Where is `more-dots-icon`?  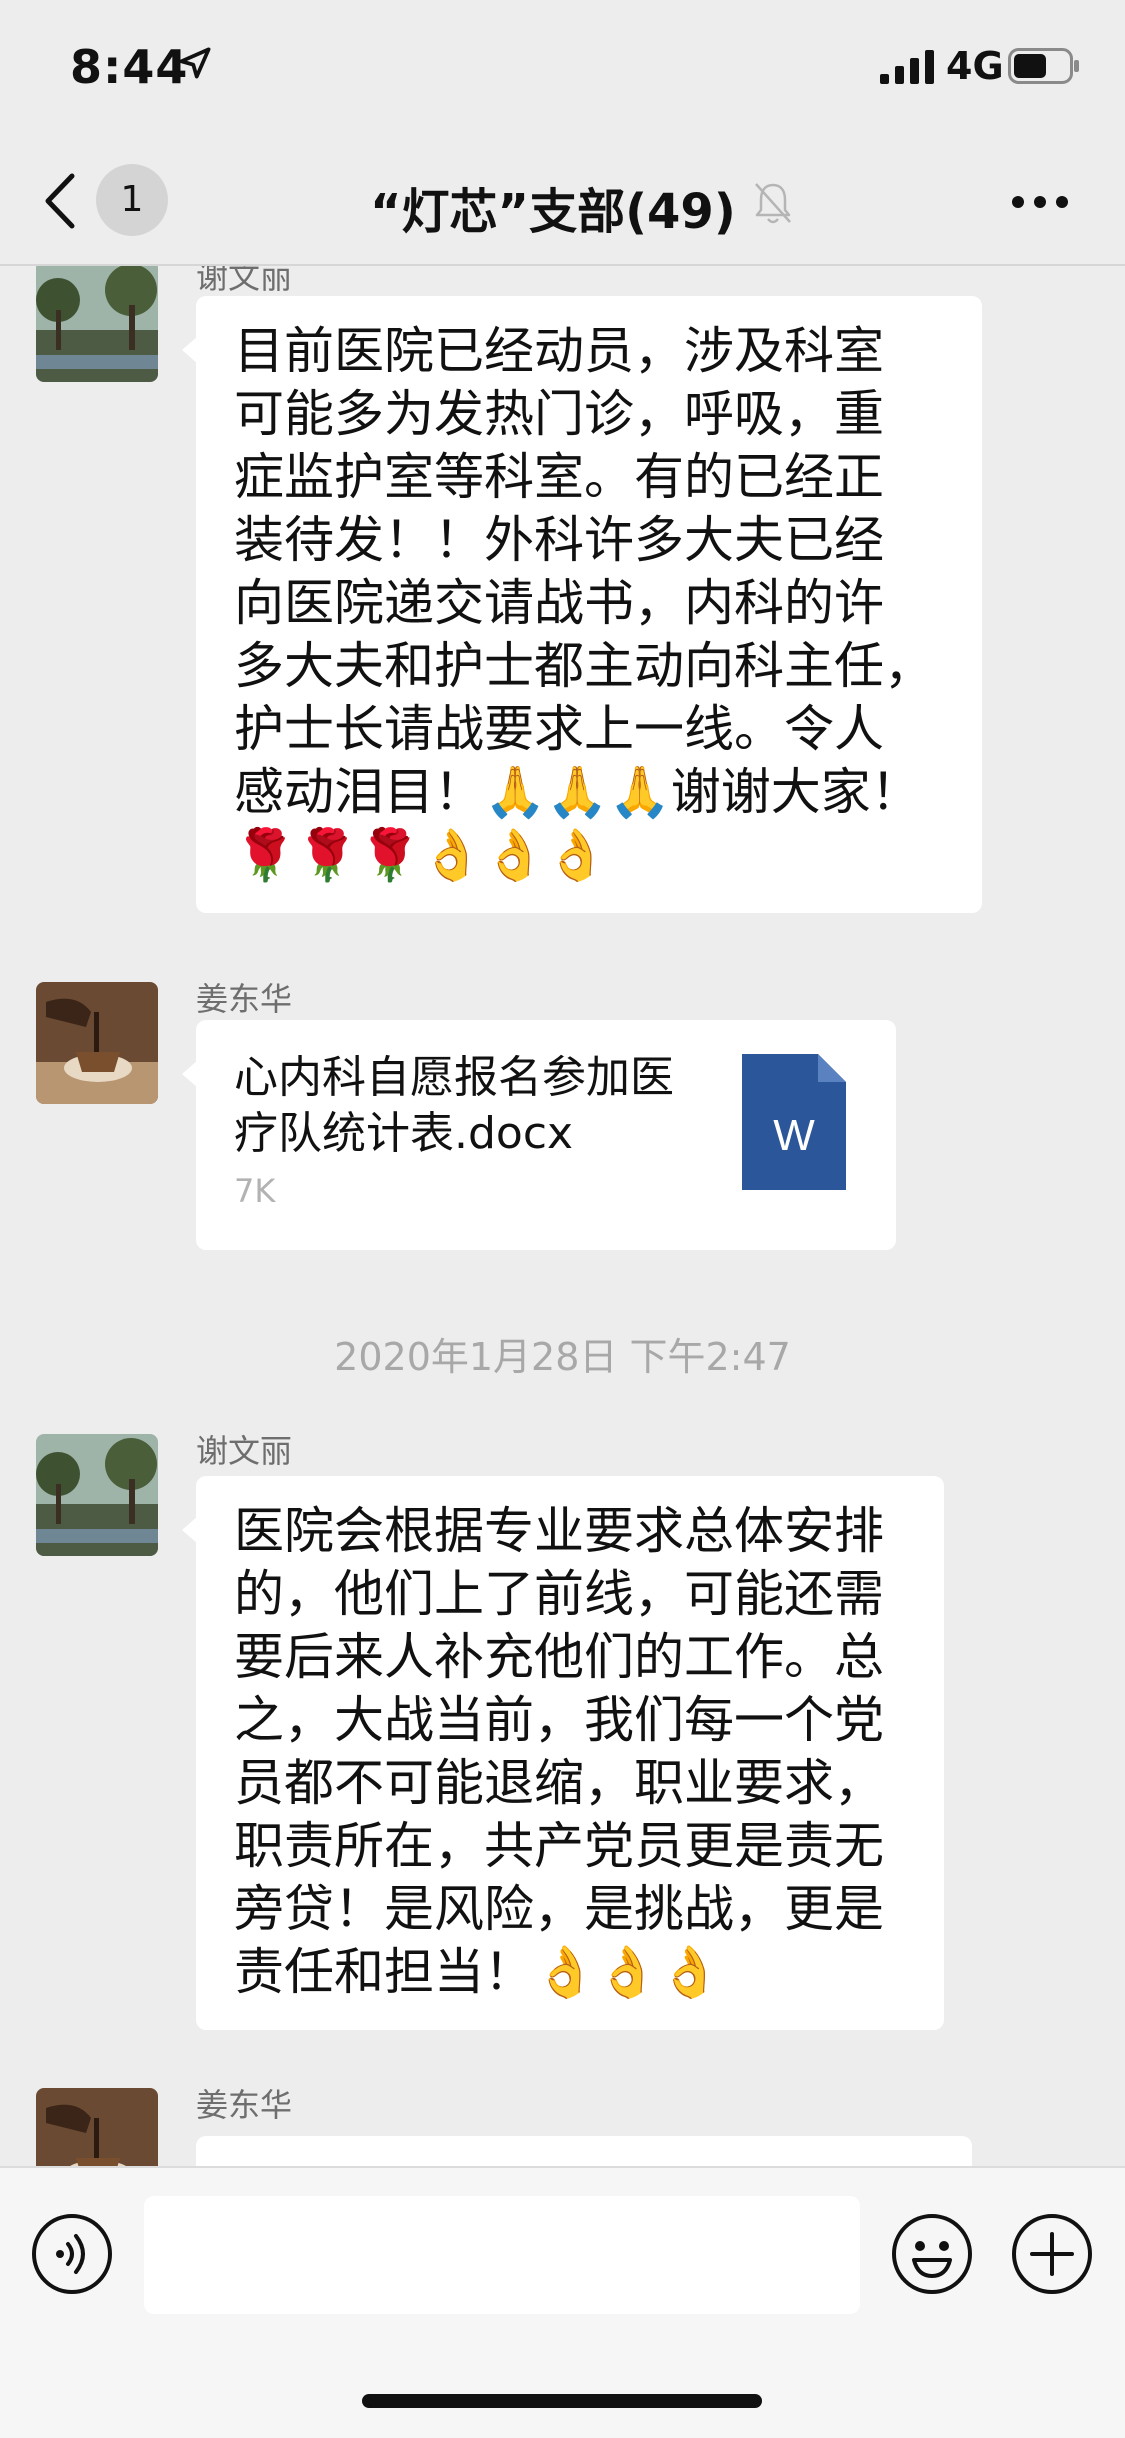
more-dots-icon is located at coordinates (1040, 202).